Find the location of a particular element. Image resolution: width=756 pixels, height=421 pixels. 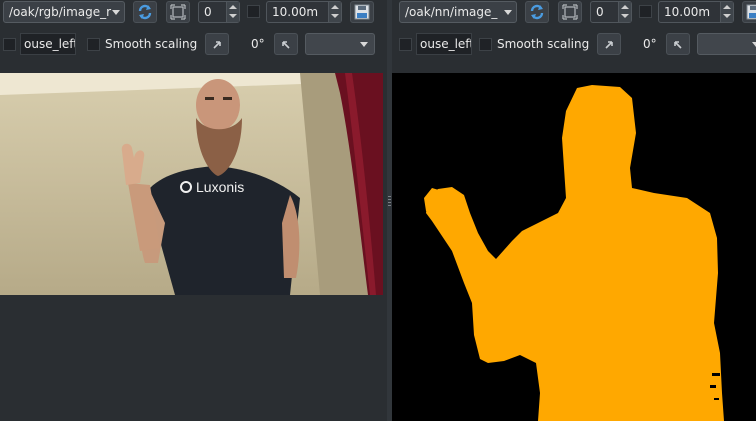

left-rotate-left-button is located at coordinates (217, 44).